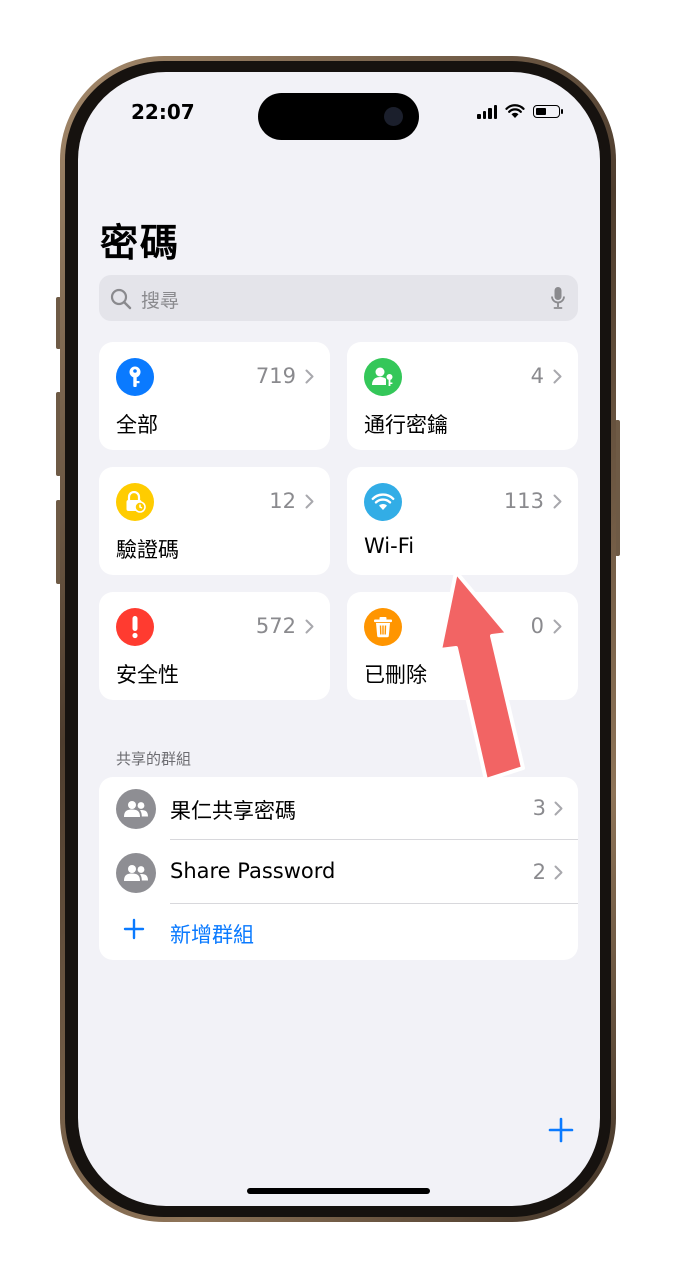 The height and width of the screenshot is (1280, 677). What do you see at coordinates (140, 243) in the screenshot?
I see `page-title: 密碼` at bounding box center [140, 243].